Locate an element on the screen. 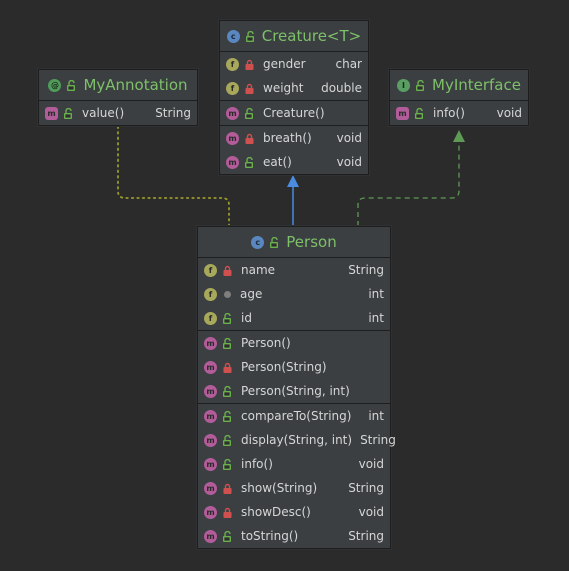 Image resolution: width=569 pixels, height=571 pixels. constructor-name: Creature() is located at coordinates (294, 113).